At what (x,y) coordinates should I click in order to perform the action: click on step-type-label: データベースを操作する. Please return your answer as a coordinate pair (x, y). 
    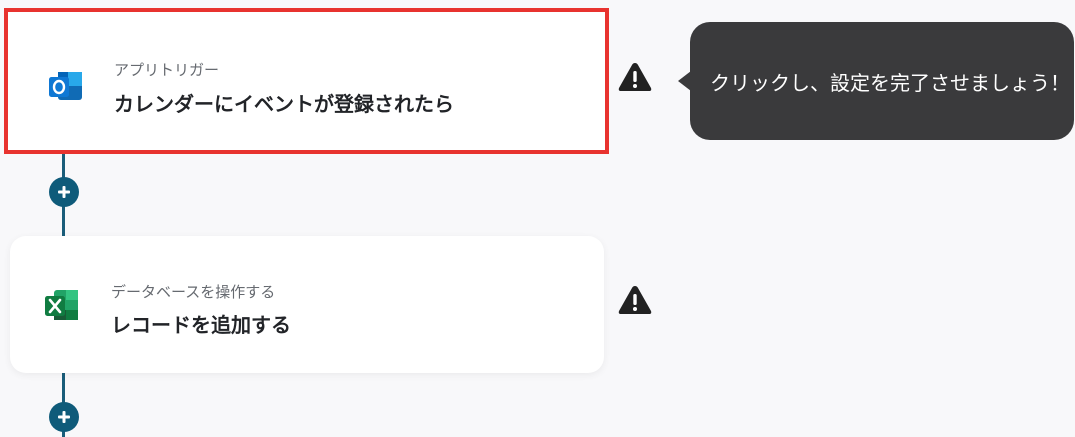
    Looking at the image, I should click on (193, 292).